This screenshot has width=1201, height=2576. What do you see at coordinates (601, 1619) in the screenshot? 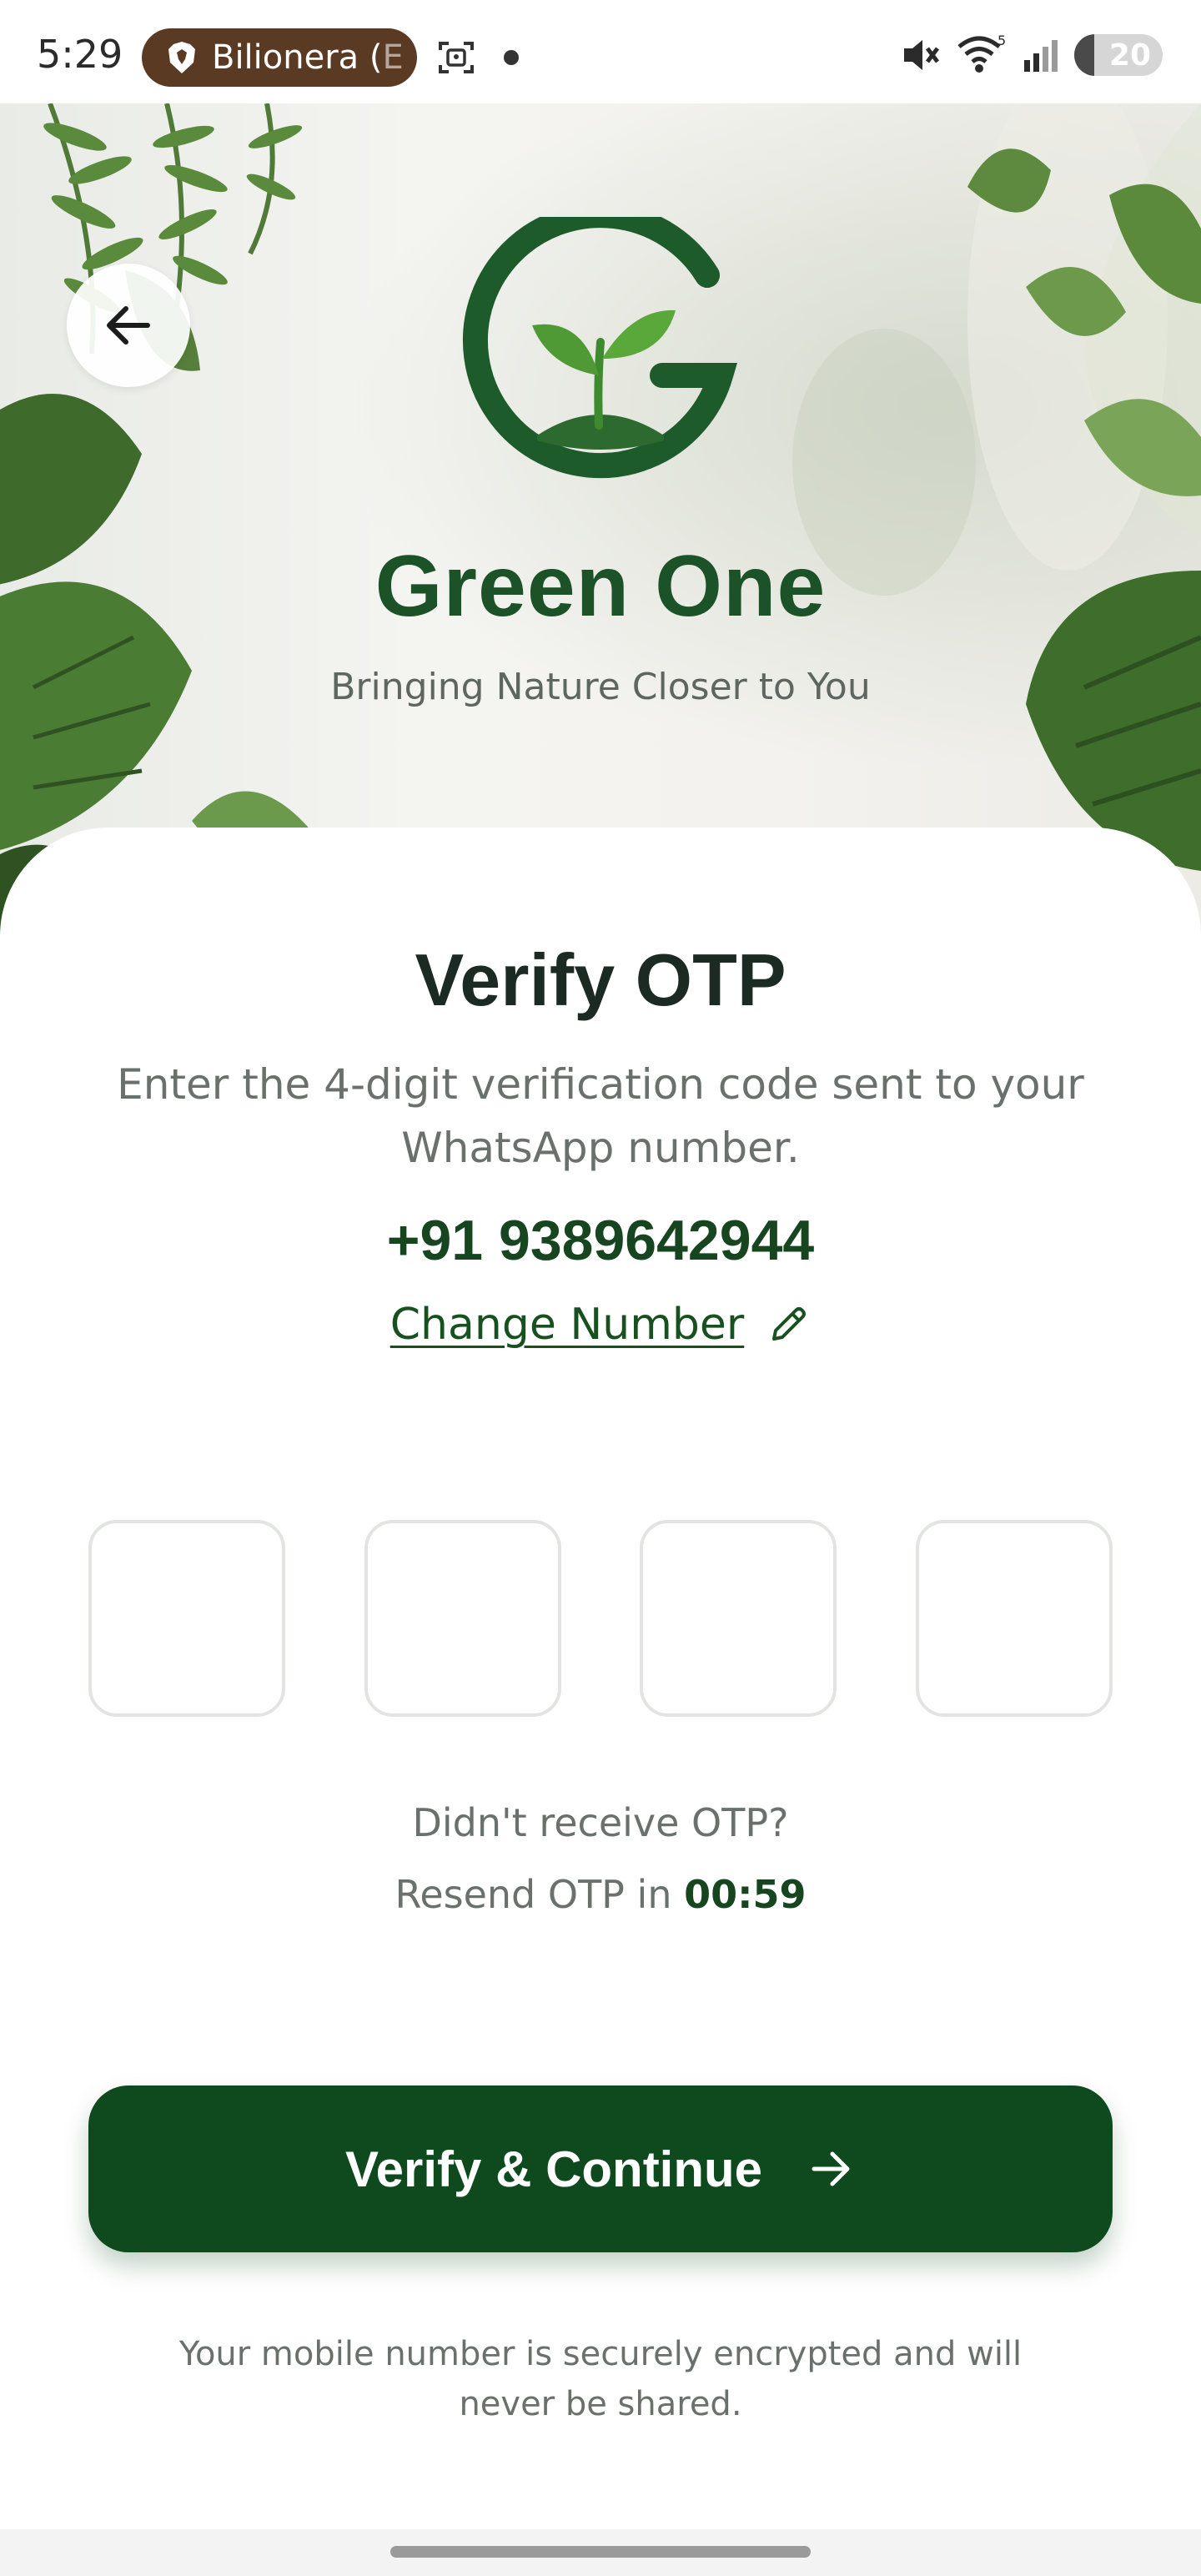
I see `otp-input-group` at bounding box center [601, 1619].